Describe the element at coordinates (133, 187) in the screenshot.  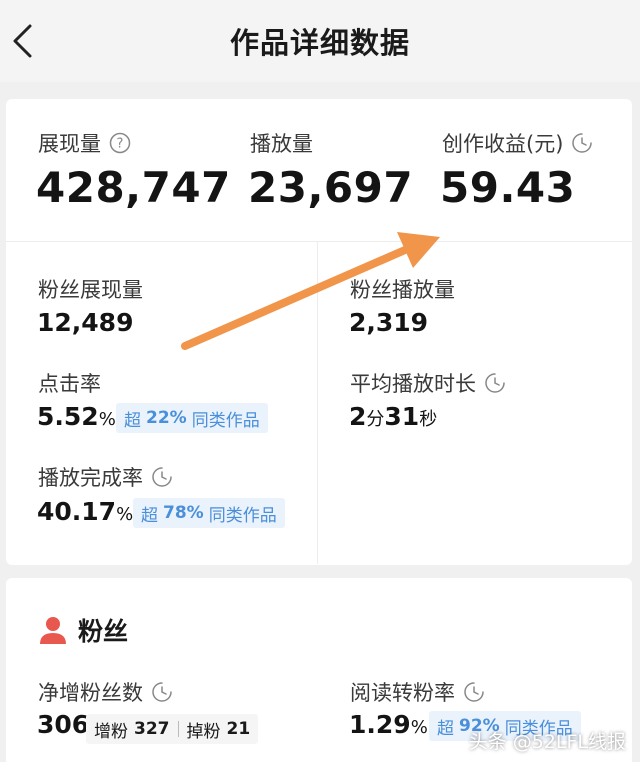
I see `impressions-value: 428,747` at that location.